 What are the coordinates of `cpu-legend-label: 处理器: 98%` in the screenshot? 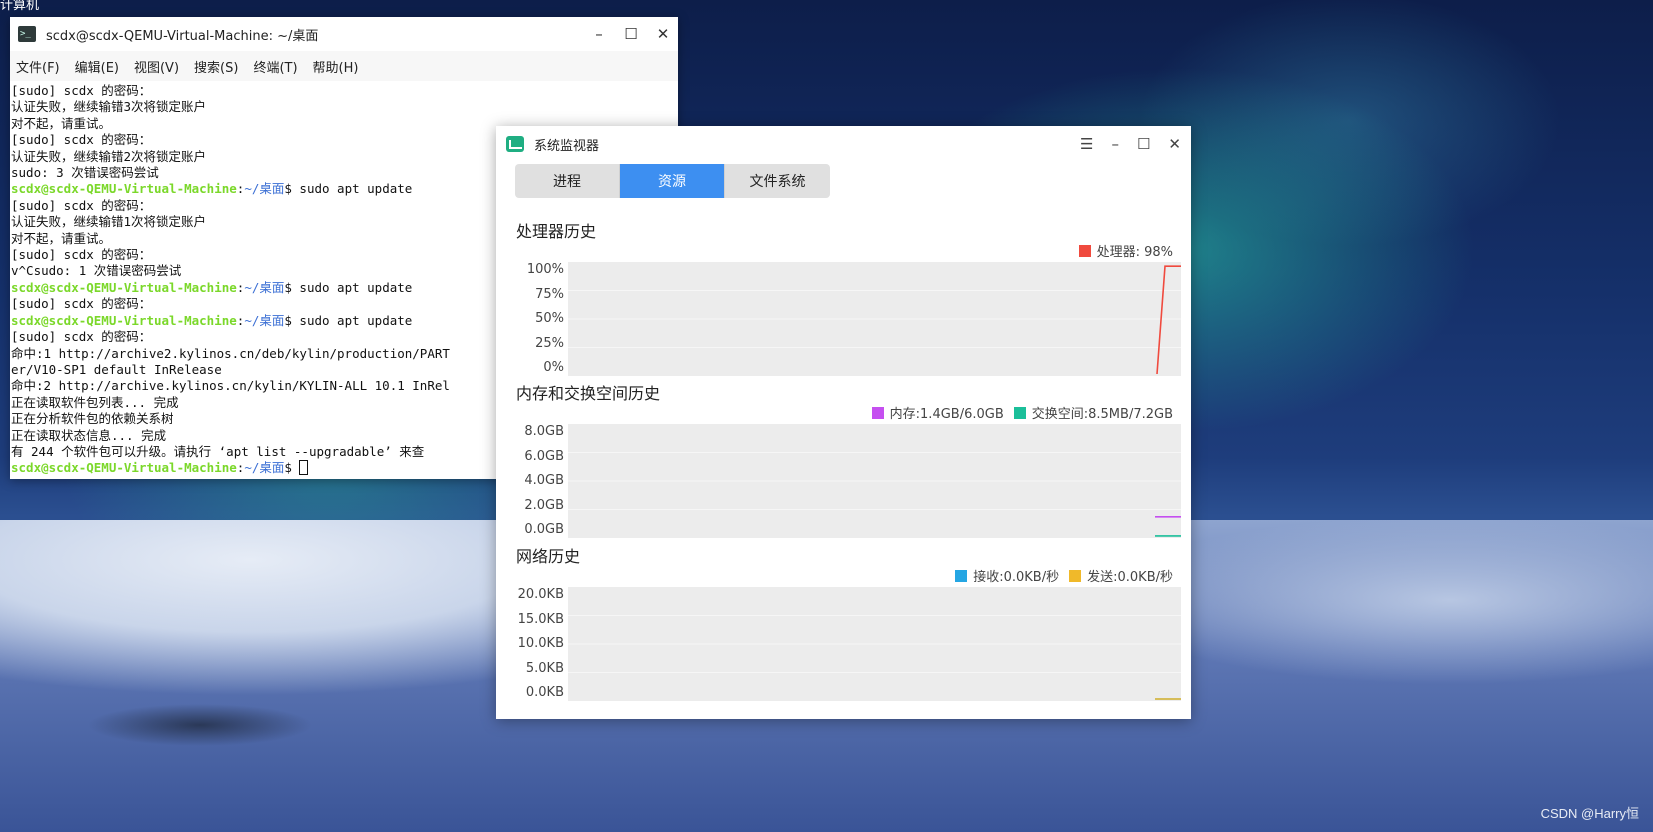 It's located at (1134, 252).